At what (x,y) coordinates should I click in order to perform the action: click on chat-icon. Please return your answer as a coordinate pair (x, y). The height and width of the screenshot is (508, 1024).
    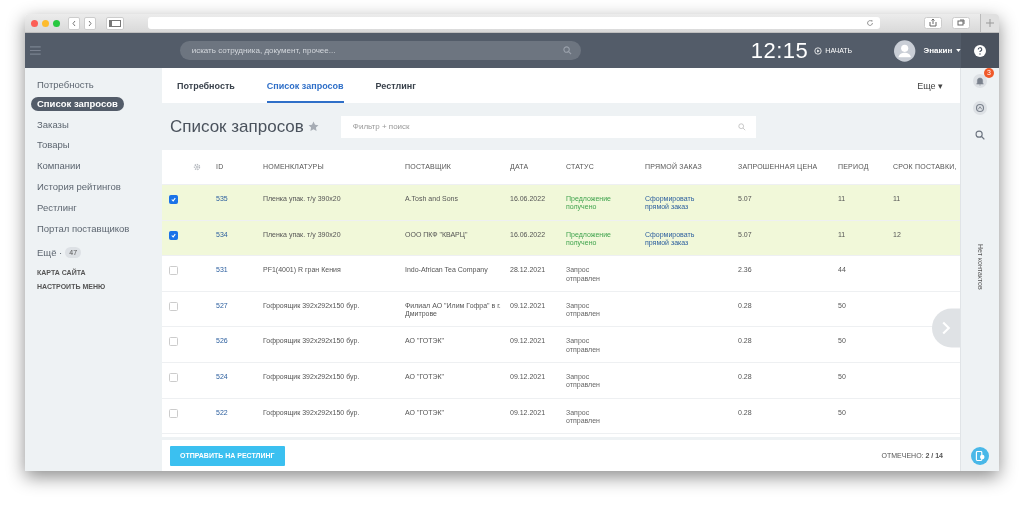
    Looking at the image, I should click on (980, 108).